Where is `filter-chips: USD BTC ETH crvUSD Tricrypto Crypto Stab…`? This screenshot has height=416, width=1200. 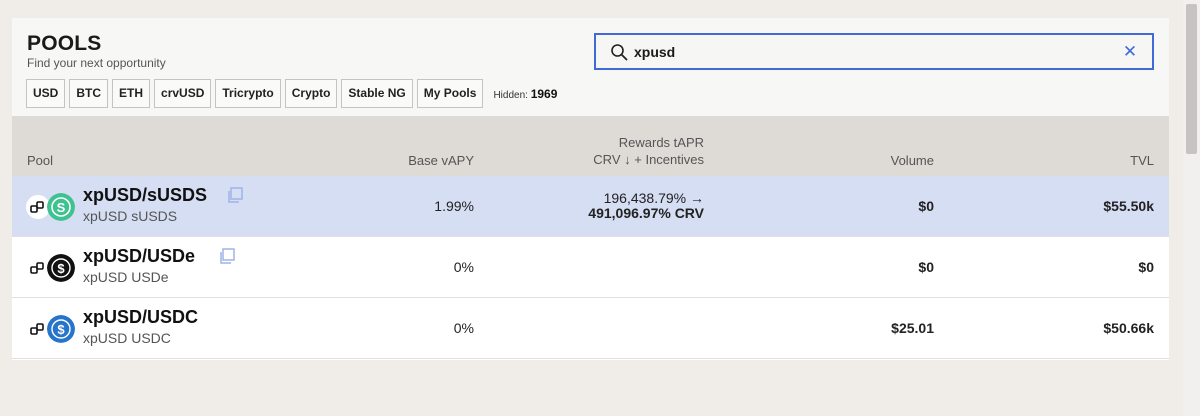 filter-chips: USD BTC ETH crvUSD Tricrypto Crypto Stab… is located at coordinates (291, 93).